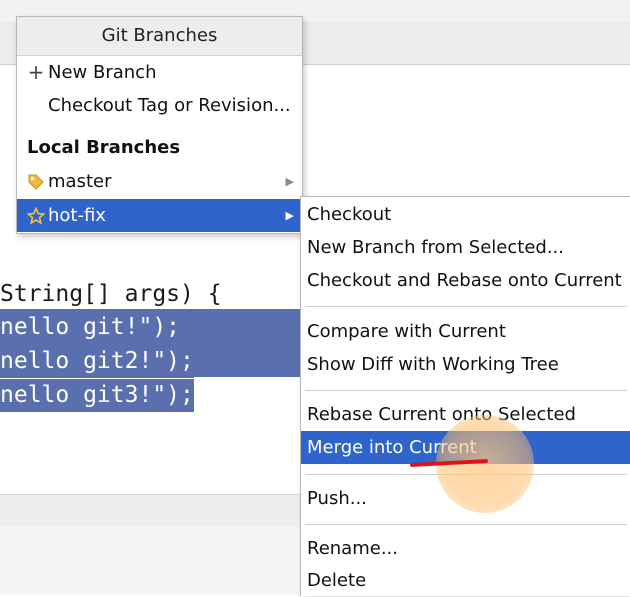 The image size is (630, 597). What do you see at coordinates (111, 294) in the screenshot?
I see `code-line: String[] args) {` at bounding box center [111, 294].